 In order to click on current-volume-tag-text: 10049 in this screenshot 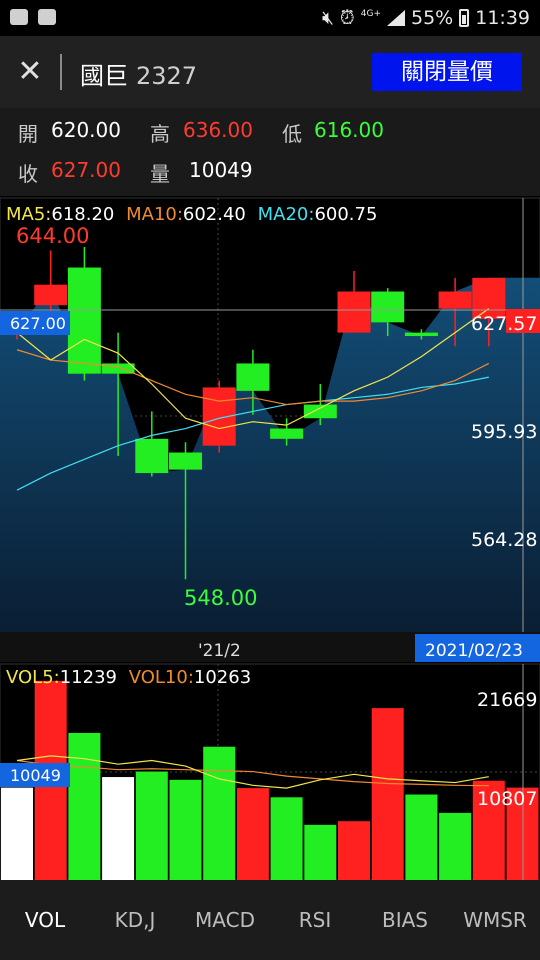, I will do `click(35, 775)`.